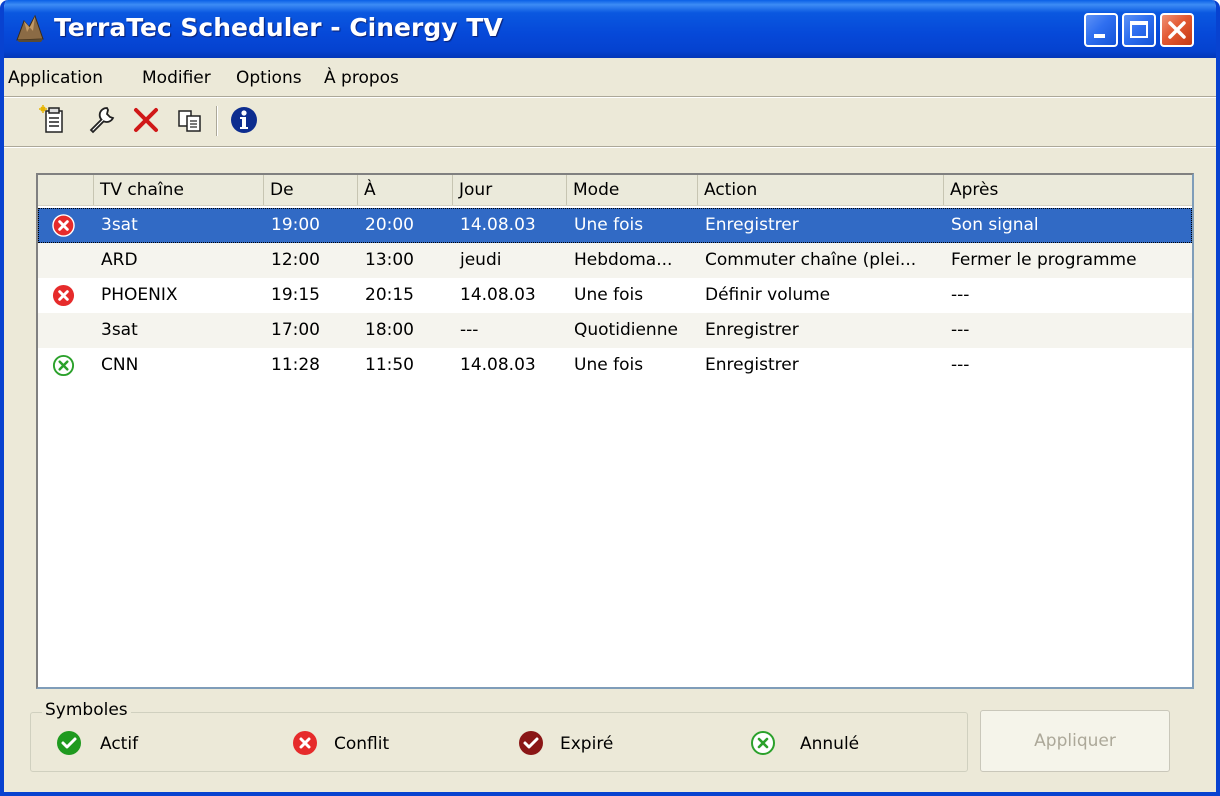 This screenshot has height=796, width=1220. I want to click on column-header-from: De, so click(311, 190).